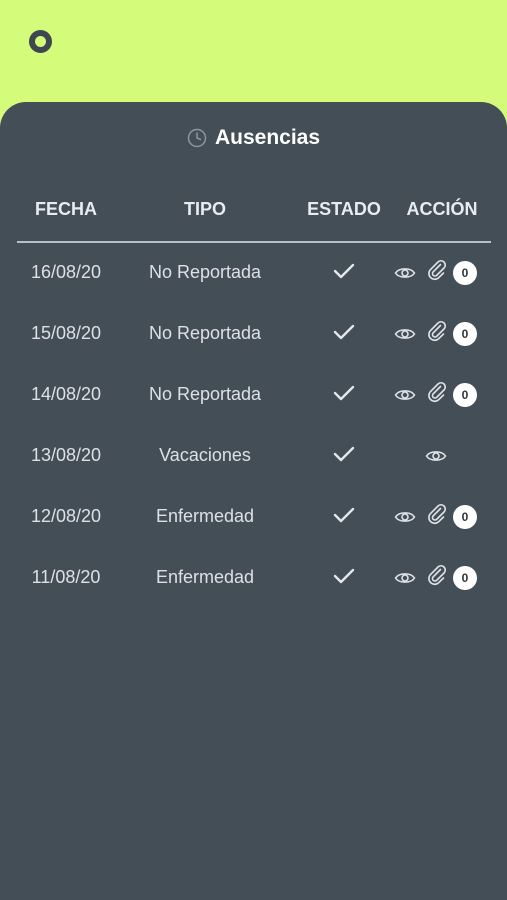 The width and height of the screenshot is (507, 900). I want to click on table-row: 14/08/20 No Reportada 0, so click(253, 402).